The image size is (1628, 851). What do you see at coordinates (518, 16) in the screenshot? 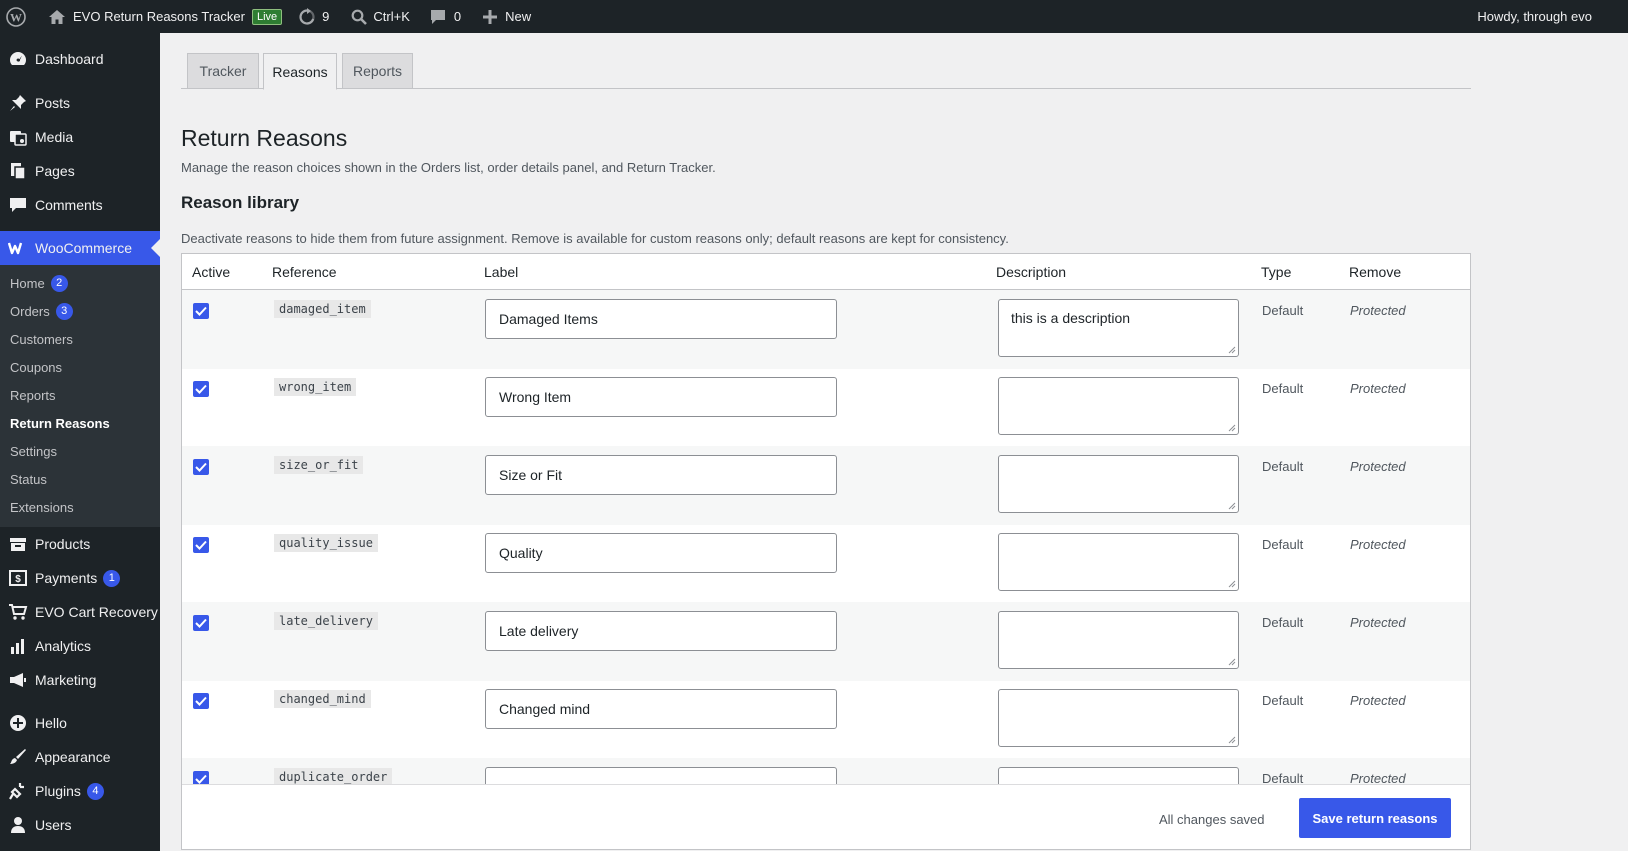
I see `new-label: New` at bounding box center [518, 16].